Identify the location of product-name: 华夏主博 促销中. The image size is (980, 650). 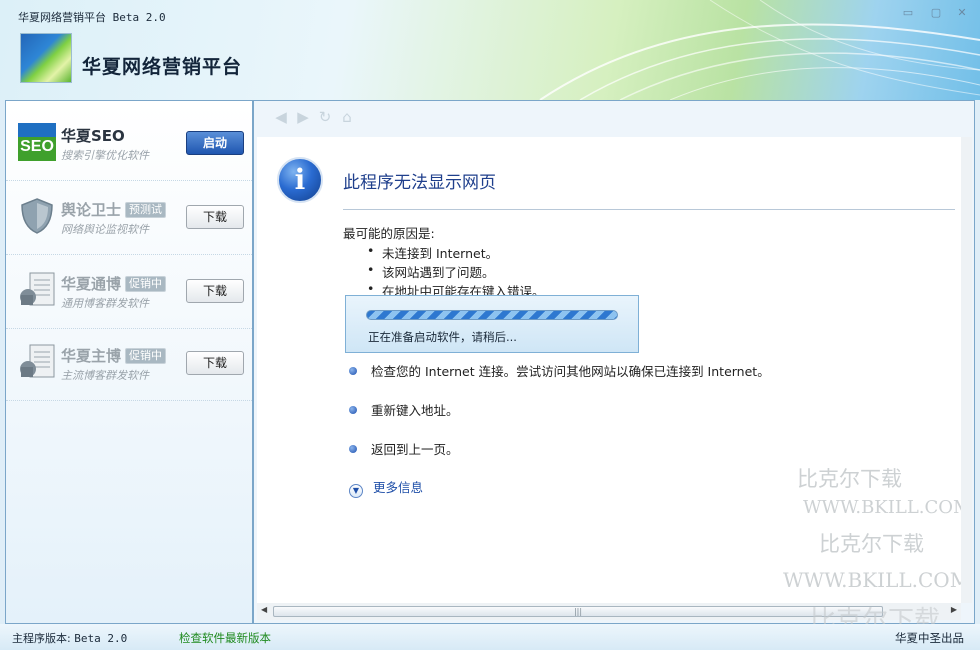
(114, 355).